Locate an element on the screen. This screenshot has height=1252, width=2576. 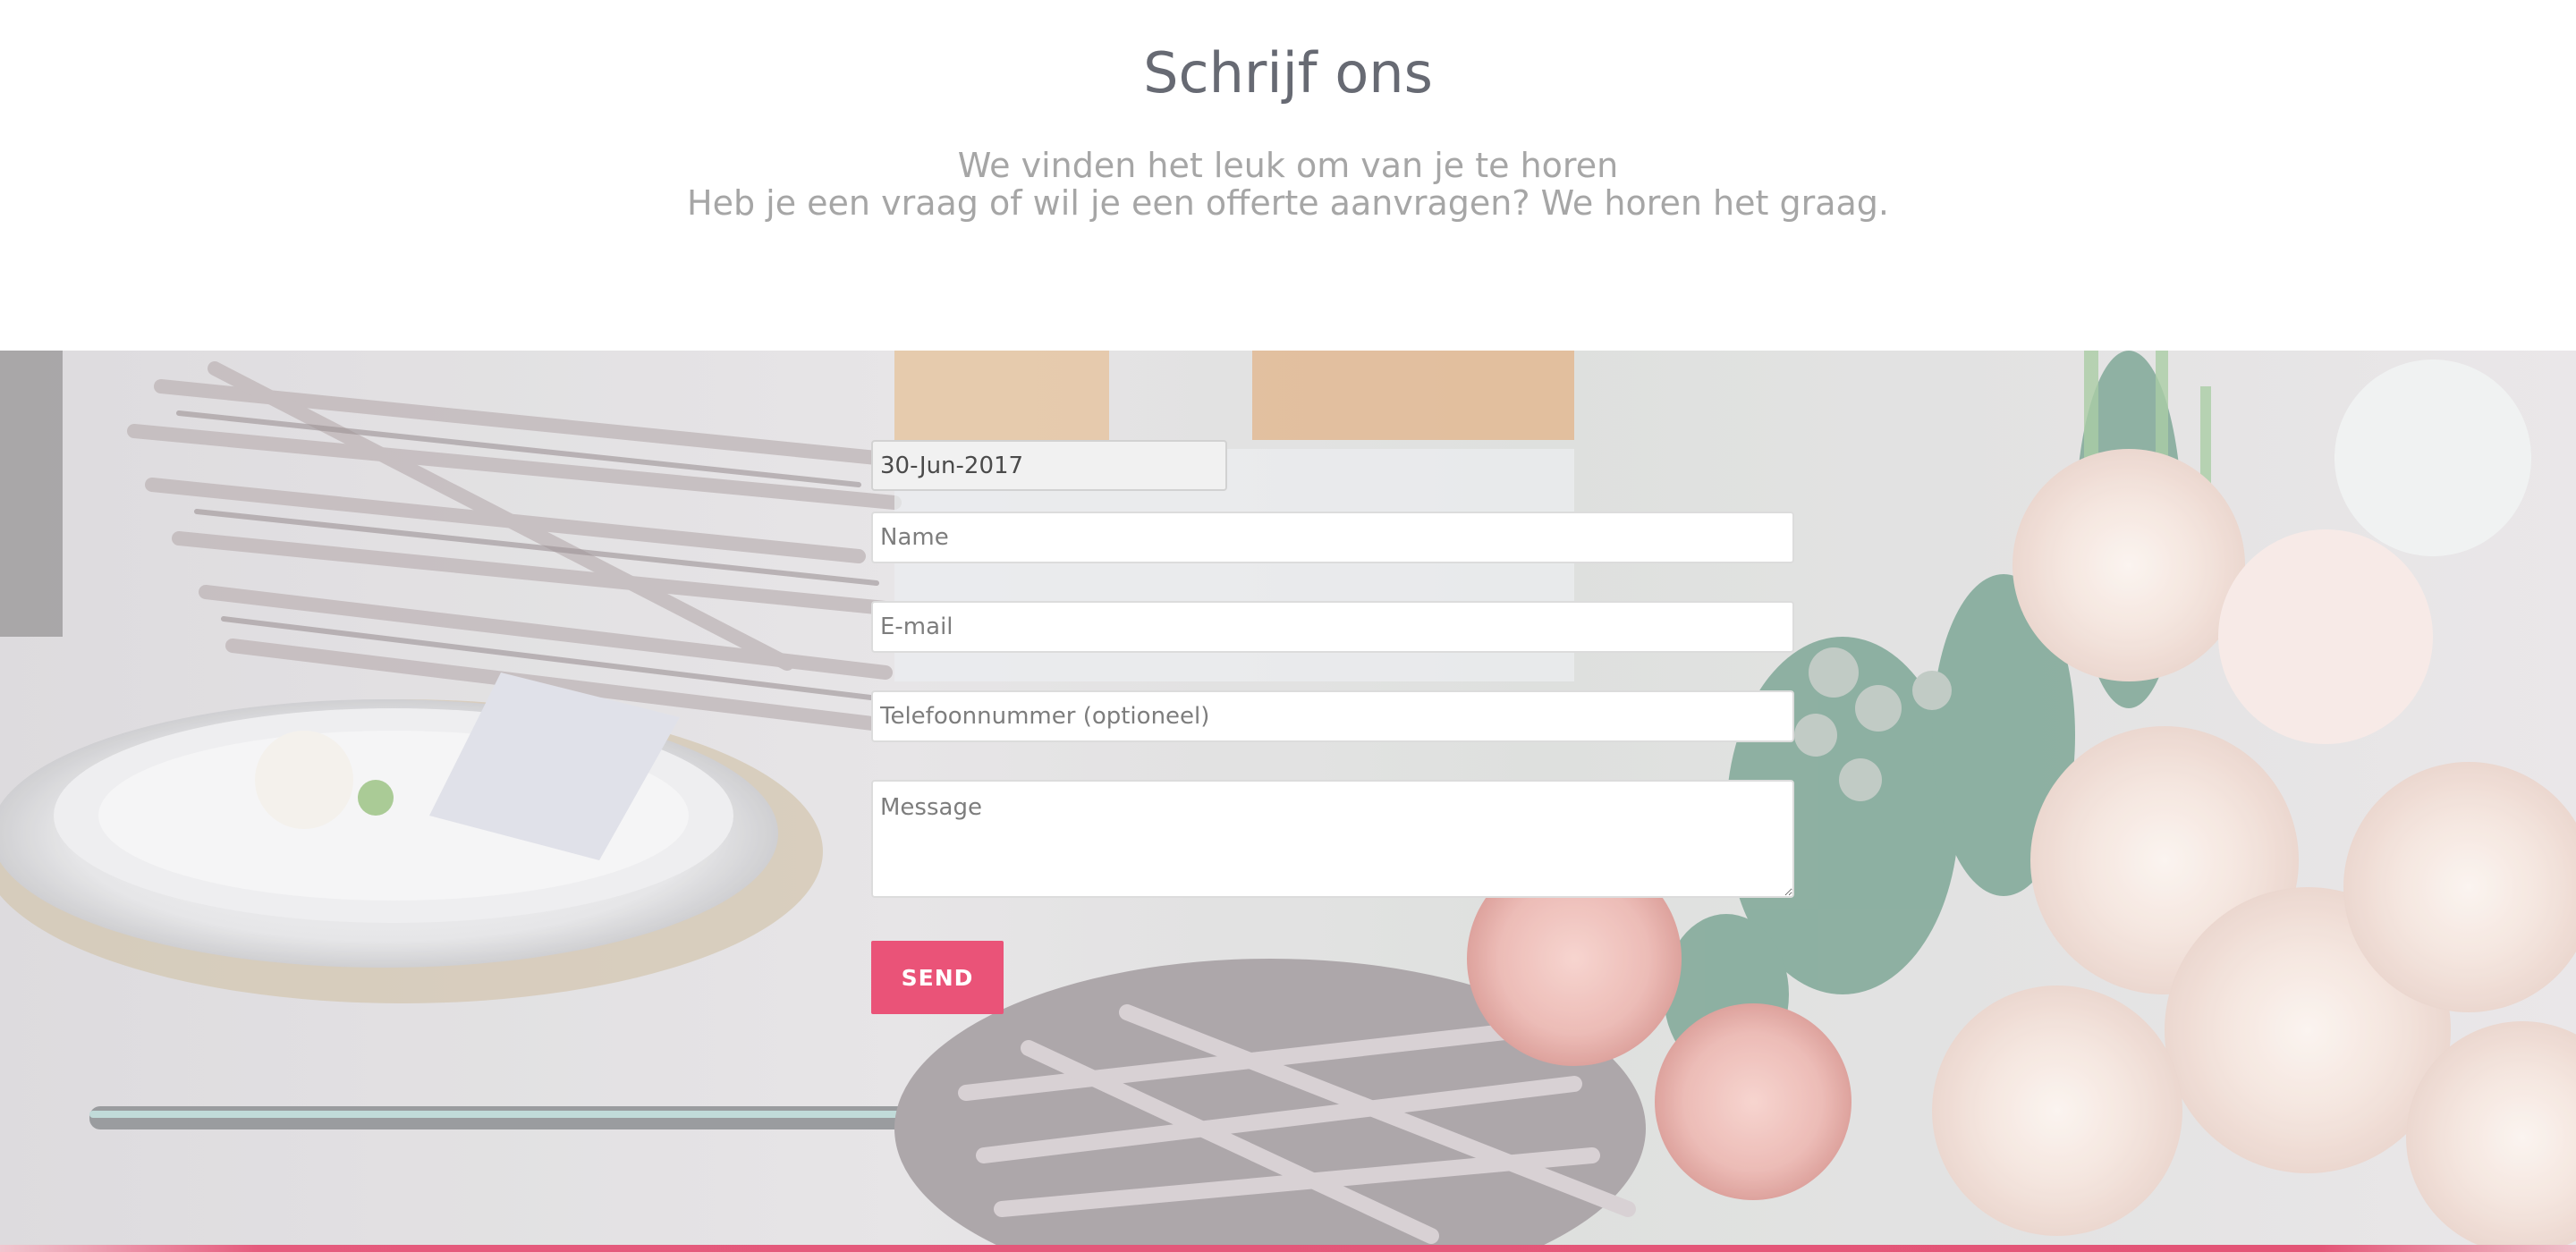
send-button: SEND is located at coordinates (937, 978).